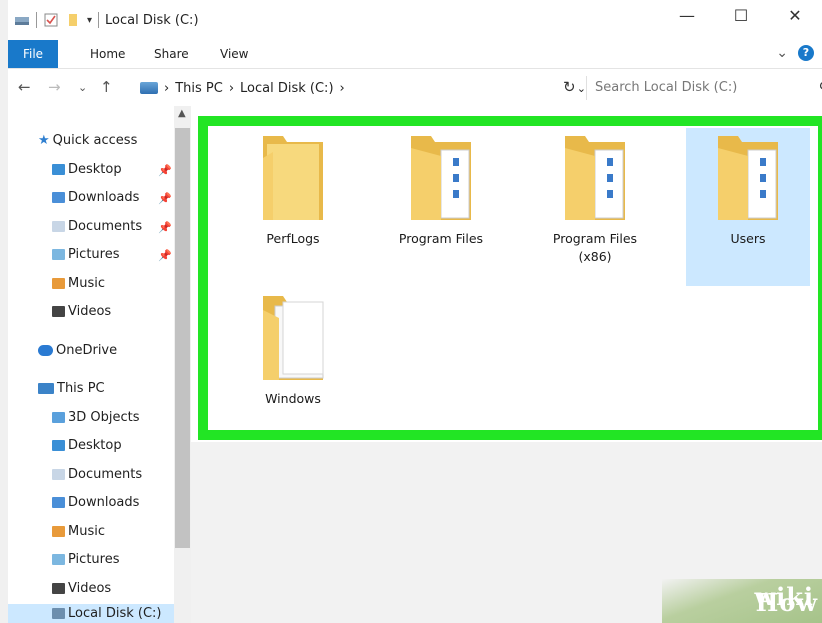  What do you see at coordinates (44, 140) in the screenshot?
I see `star-icon: ★` at bounding box center [44, 140].